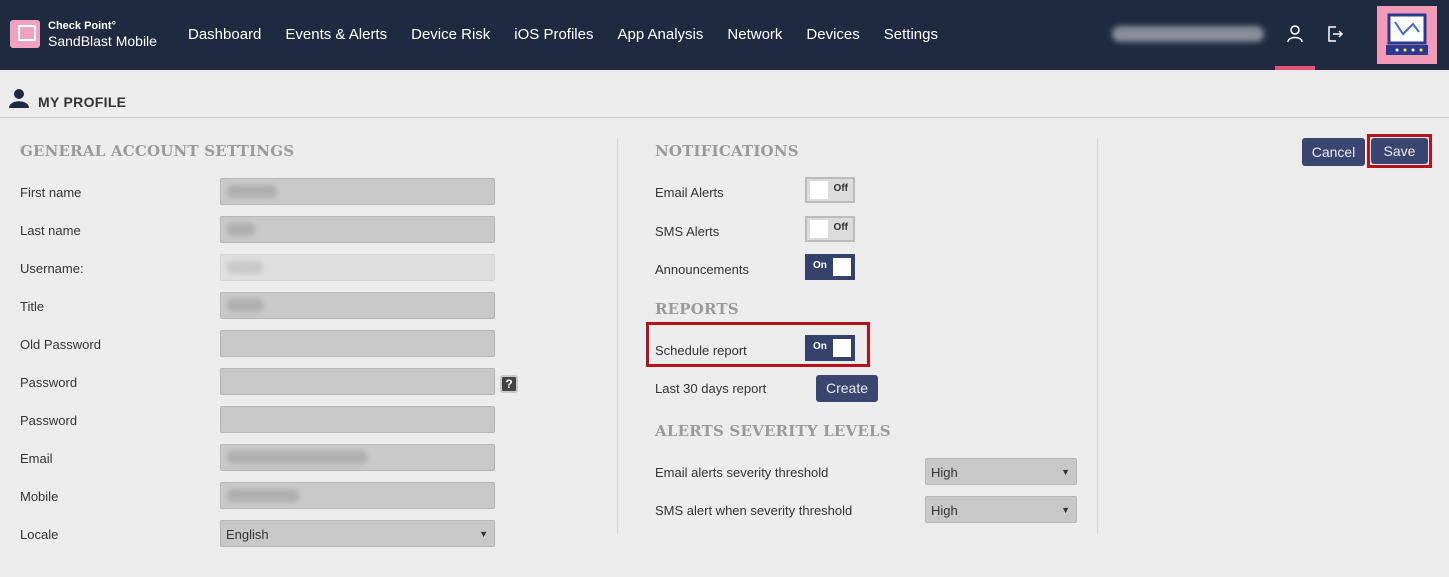  I want to click on announcements-state: On, so click(820, 265).